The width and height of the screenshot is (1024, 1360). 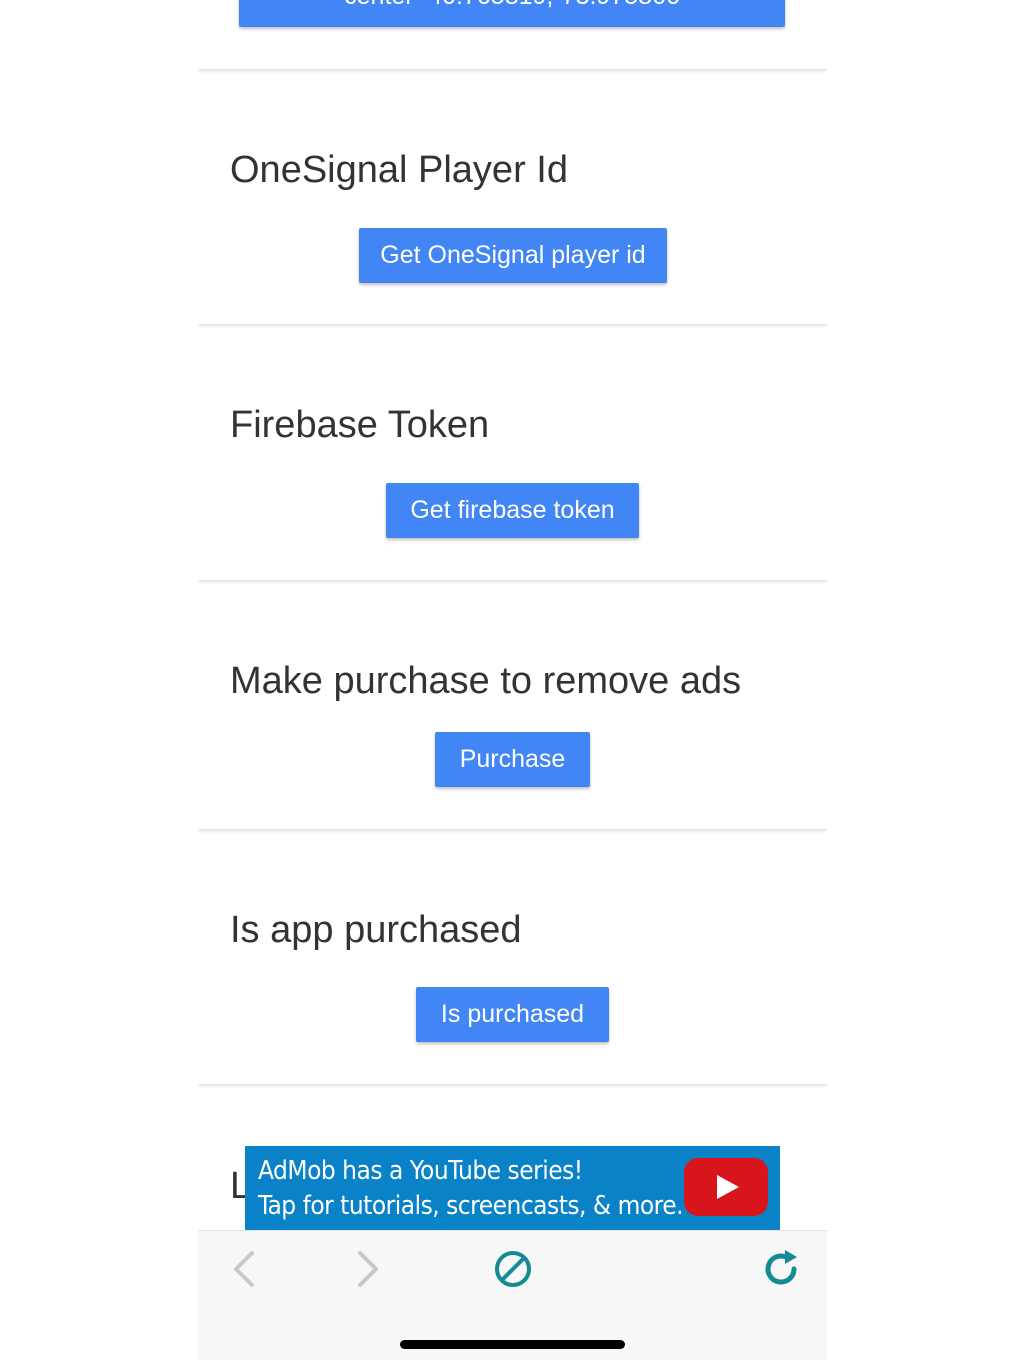 I want to click on stop-icon, so click(x=513, y=1269).